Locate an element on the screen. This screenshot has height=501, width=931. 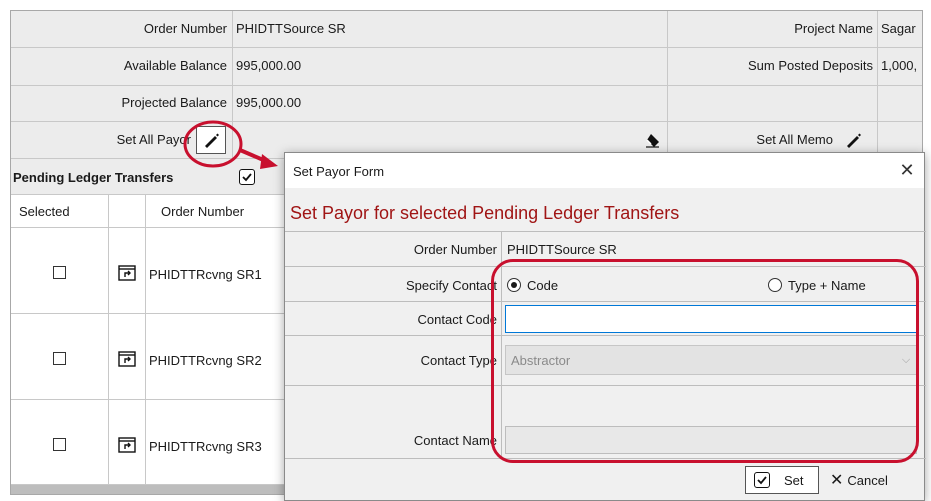
grid-header-row: Selected Order Number is located at coordinates (151, 211).